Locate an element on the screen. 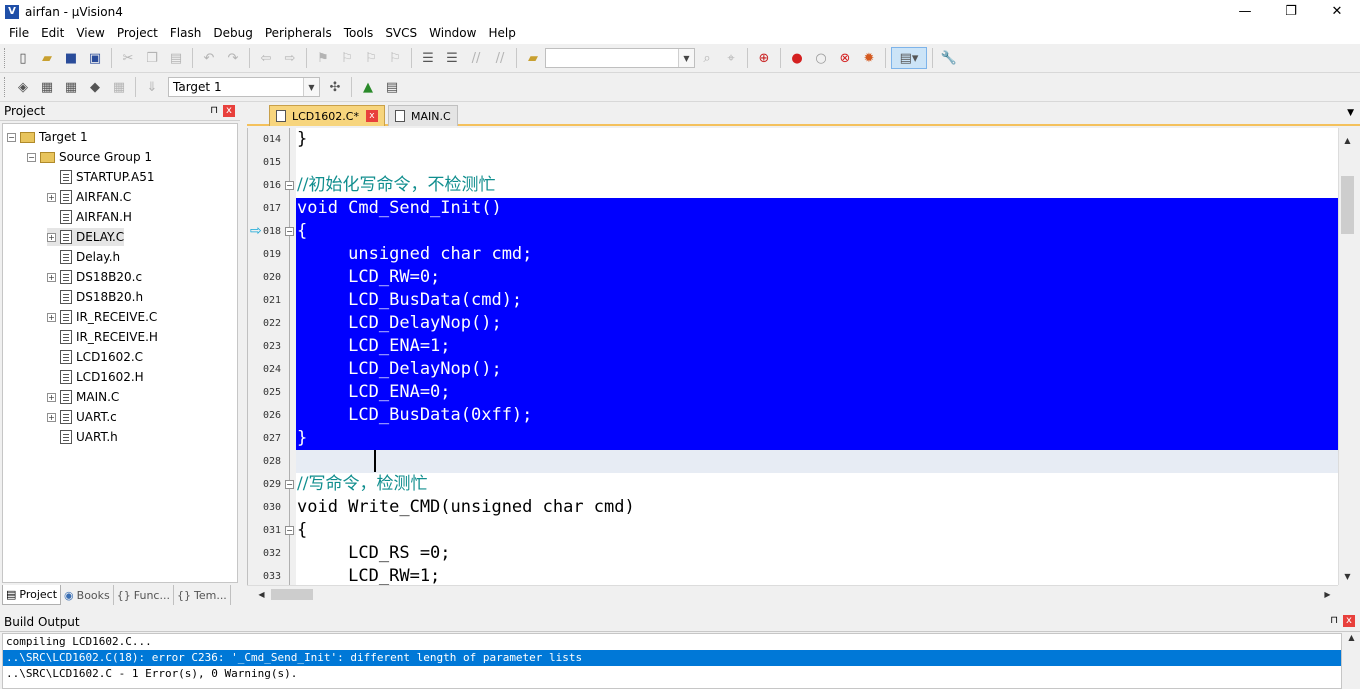 This screenshot has height=689, width=1360. tree-file: LCD1602.H is located at coordinates (95, 377).